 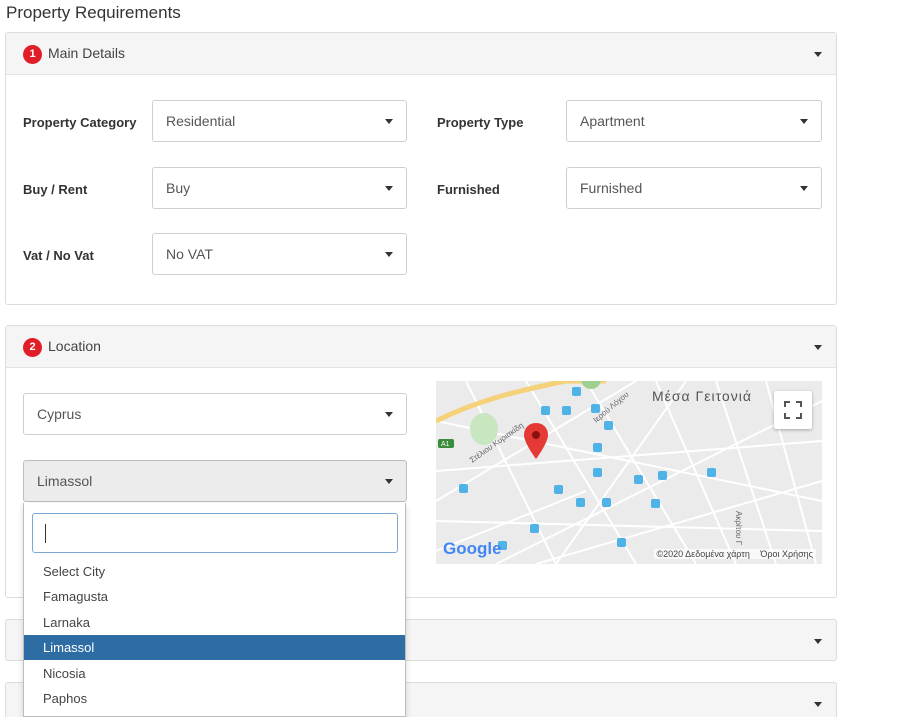 I want to click on map-terms-link: Όροι Χρήσης, so click(x=786, y=554).